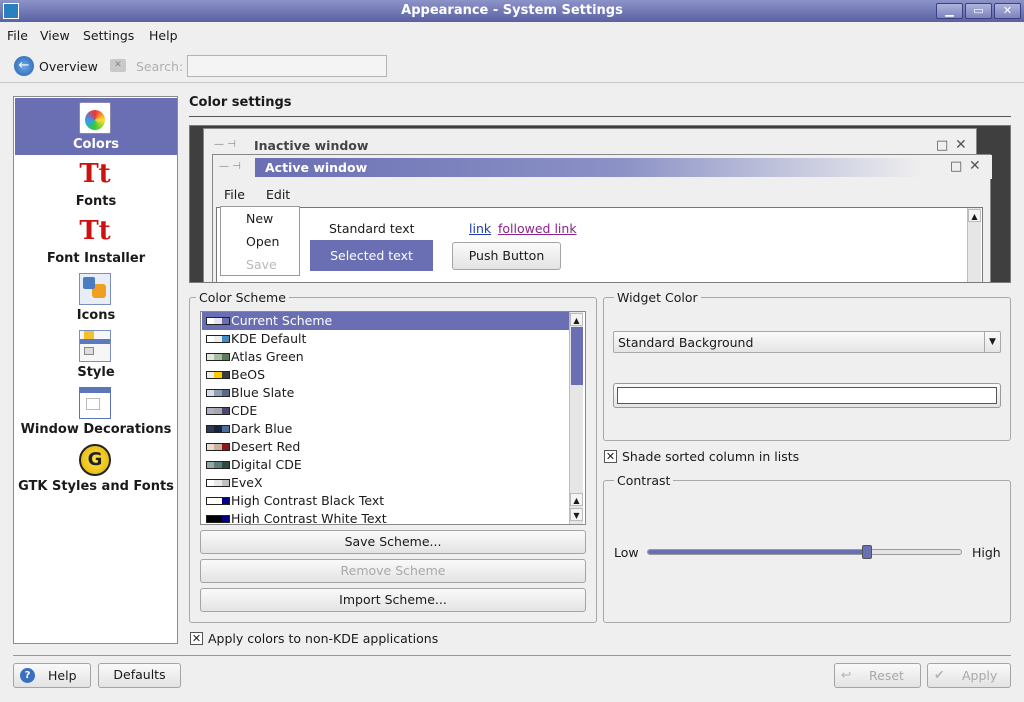  I want to click on scheme-name: KDE Default, so click(269, 338).